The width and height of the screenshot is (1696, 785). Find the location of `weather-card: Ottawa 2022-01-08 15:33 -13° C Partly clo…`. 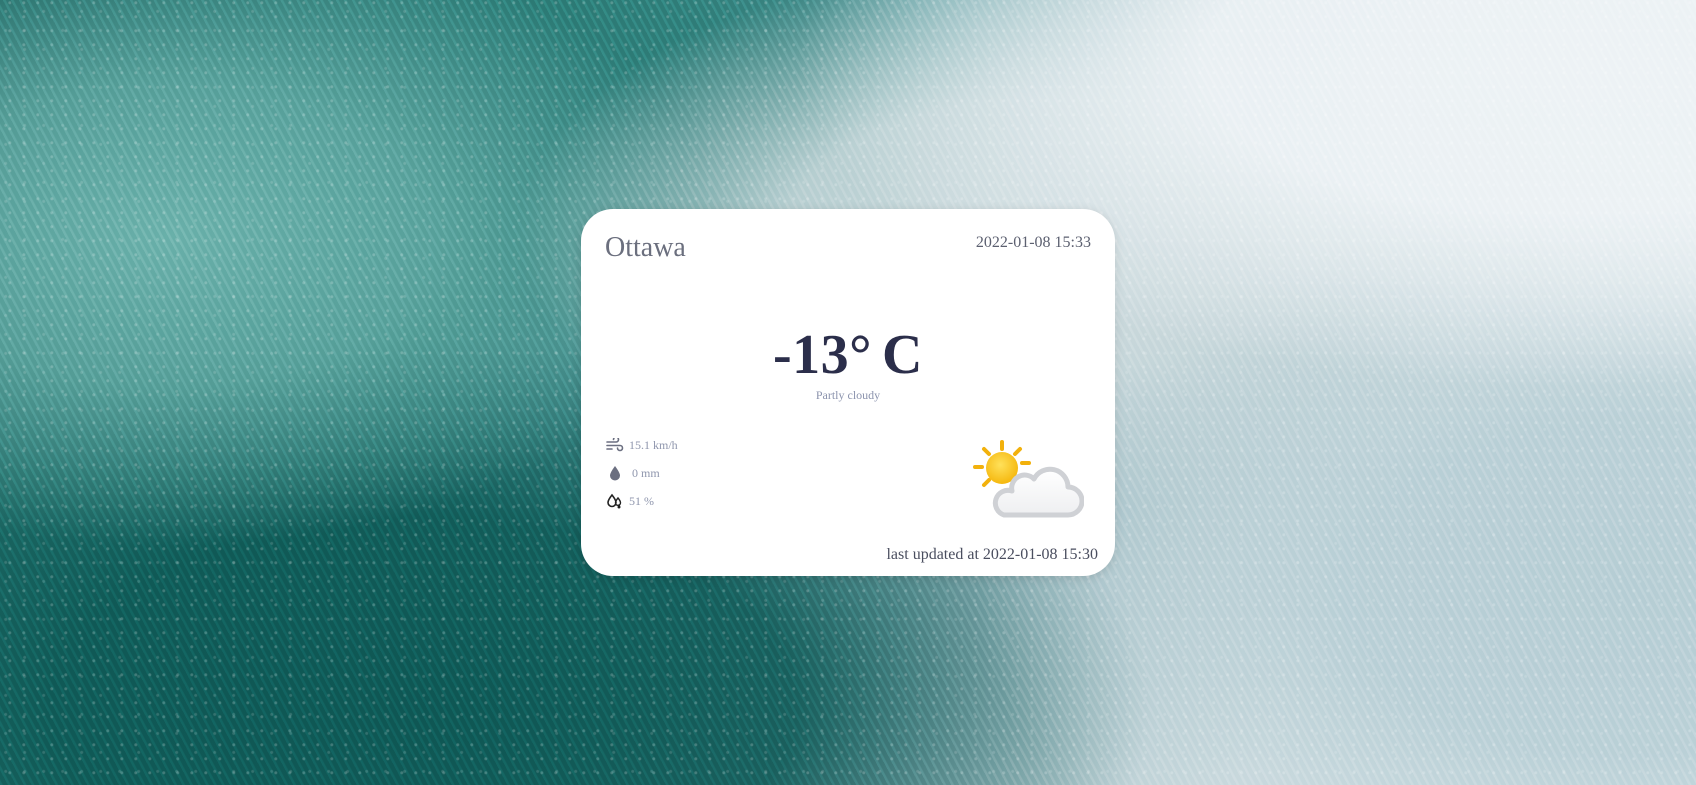

weather-card: Ottawa 2022-01-08 15:33 -13° C Partly clo… is located at coordinates (848, 392).